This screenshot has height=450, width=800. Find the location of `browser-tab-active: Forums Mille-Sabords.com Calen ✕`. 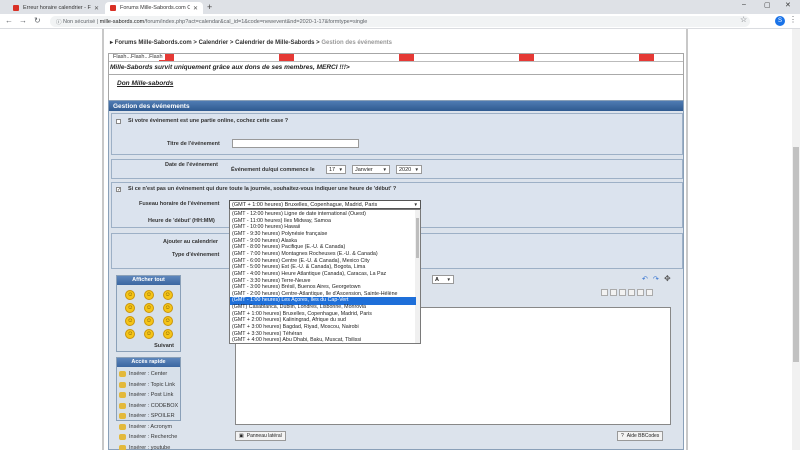

browser-tab-active: Forums Mille-Sabords.com Calen ✕ is located at coordinates (154, 8).